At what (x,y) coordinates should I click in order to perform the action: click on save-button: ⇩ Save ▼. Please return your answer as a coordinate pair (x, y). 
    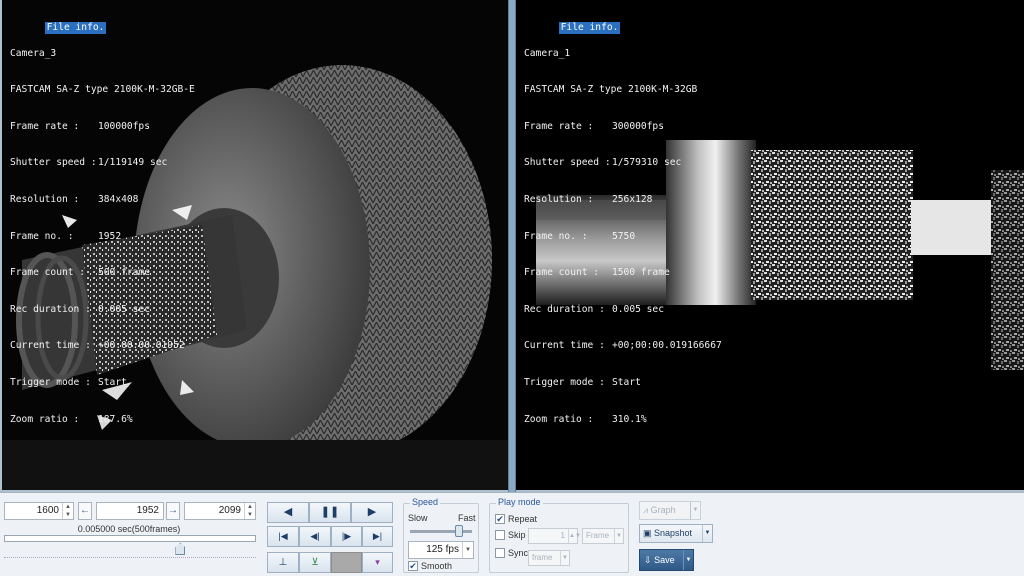
    Looking at the image, I should click on (666, 560).